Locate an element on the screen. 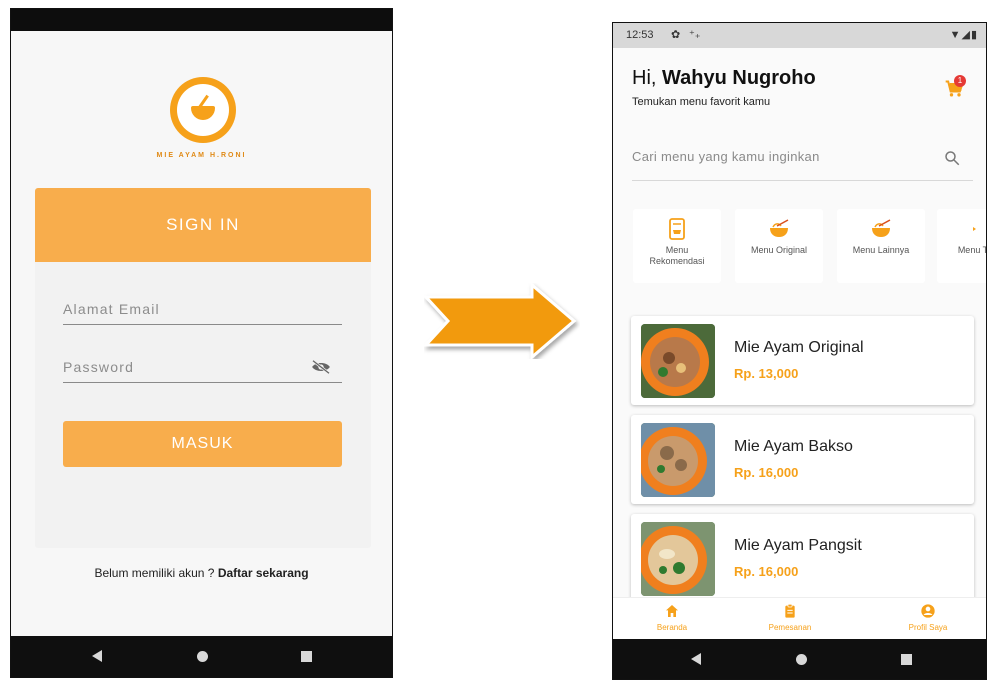  home-icon is located at coordinates (672, 611).